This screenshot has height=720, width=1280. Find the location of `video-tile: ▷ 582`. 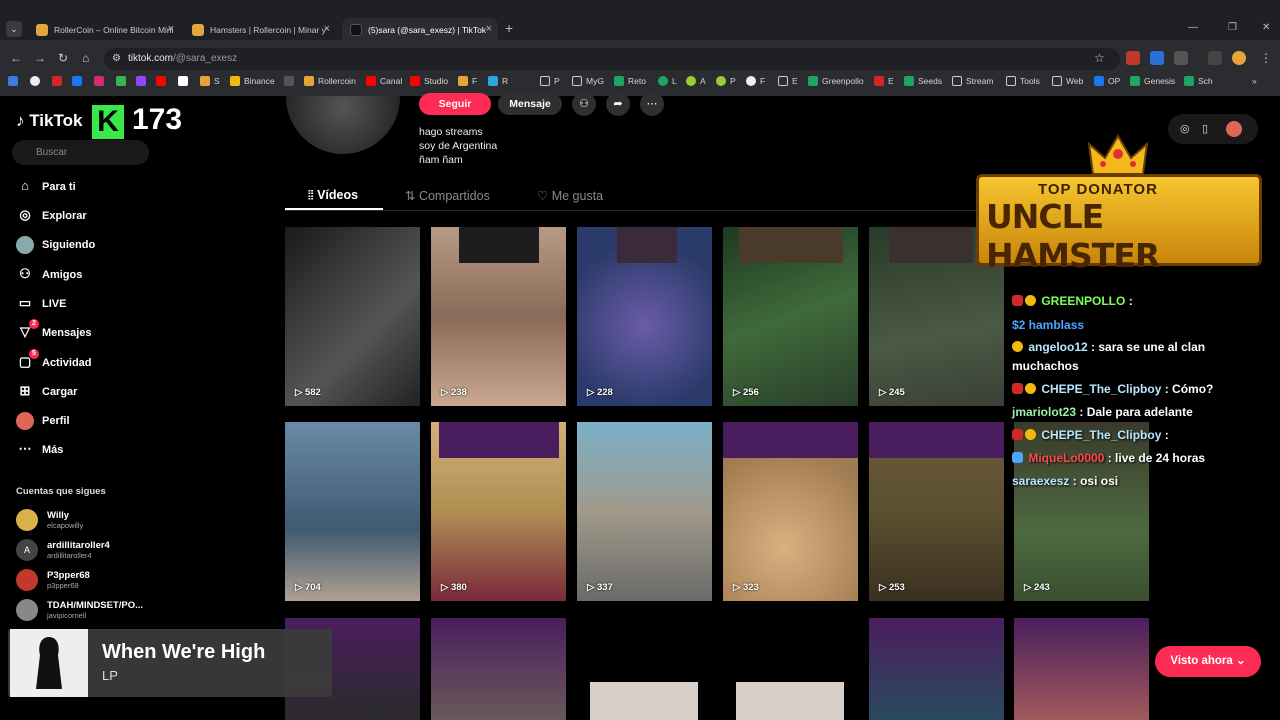

video-tile: ▷ 582 is located at coordinates (352, 316).